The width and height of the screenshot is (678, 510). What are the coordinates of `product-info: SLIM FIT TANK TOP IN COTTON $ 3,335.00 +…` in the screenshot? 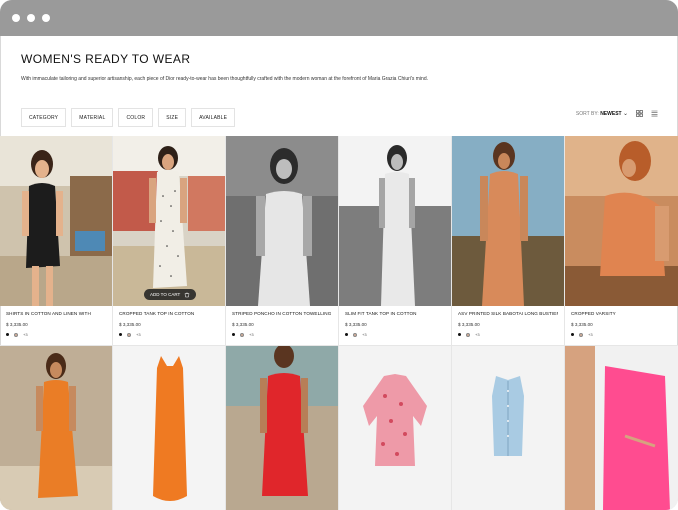 It's located at (395, 326).